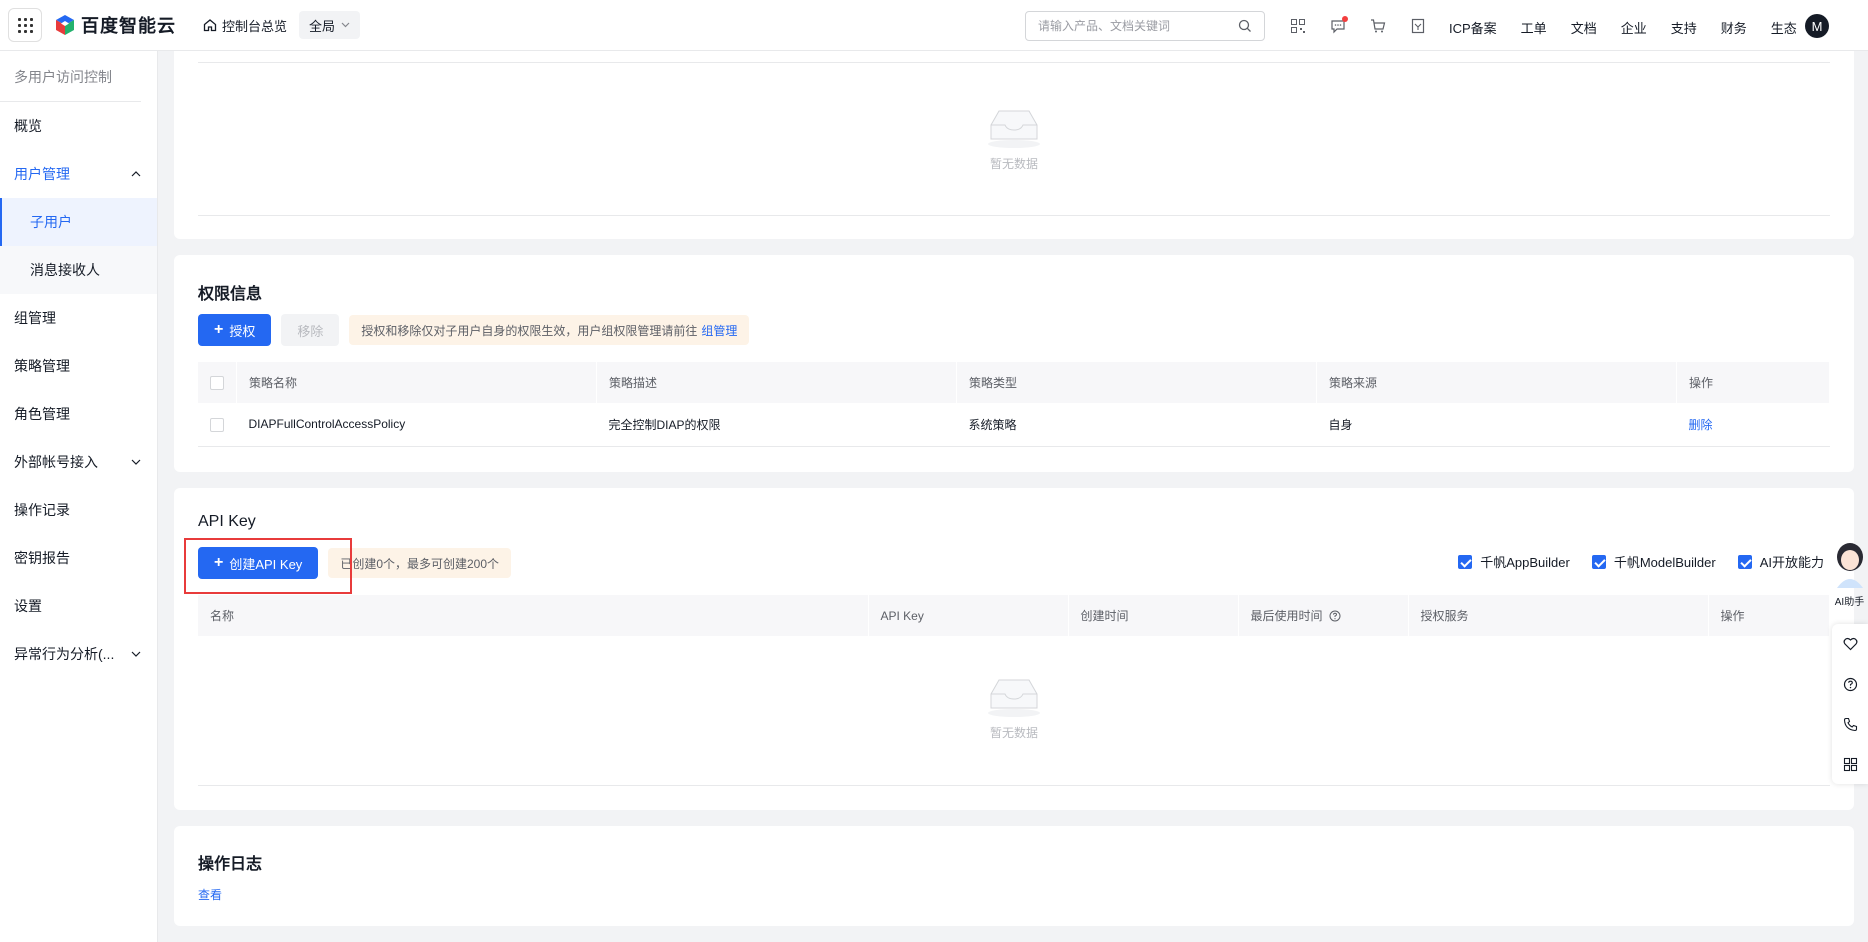 This screenshot has width=1868, height=942. Describe the element at coordinates (78, 174) in the screenshot. I see `sidebar-item-user-mgmt: 用户管理` at that location.